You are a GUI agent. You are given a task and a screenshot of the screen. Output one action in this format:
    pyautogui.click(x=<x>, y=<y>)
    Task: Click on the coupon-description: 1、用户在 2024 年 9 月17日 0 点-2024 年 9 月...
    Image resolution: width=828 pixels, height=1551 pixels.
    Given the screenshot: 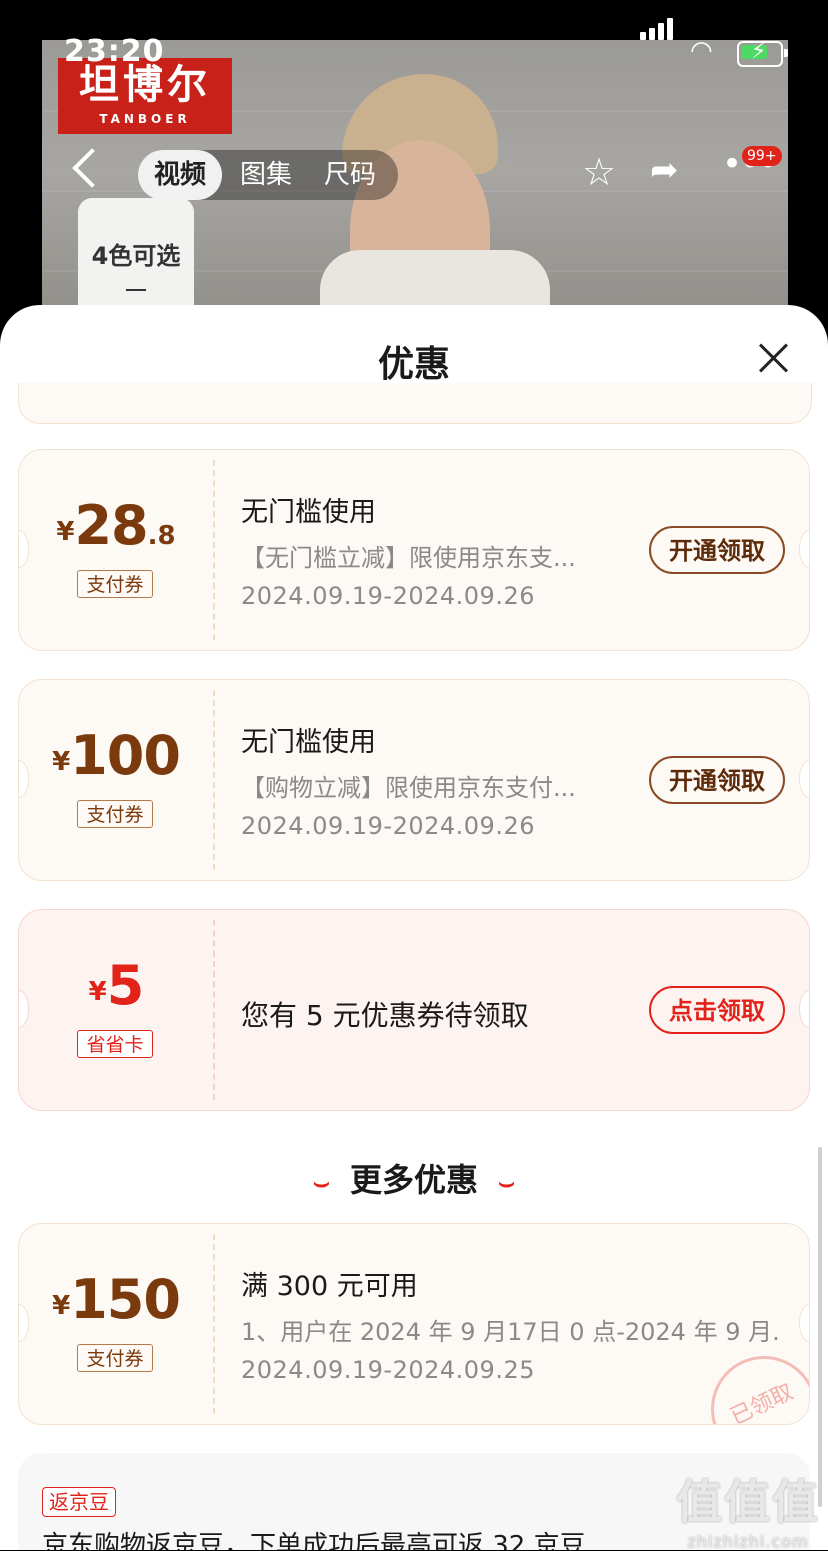 What is the action you would take?
    pyautogui.click(x=511, y=1332)
    